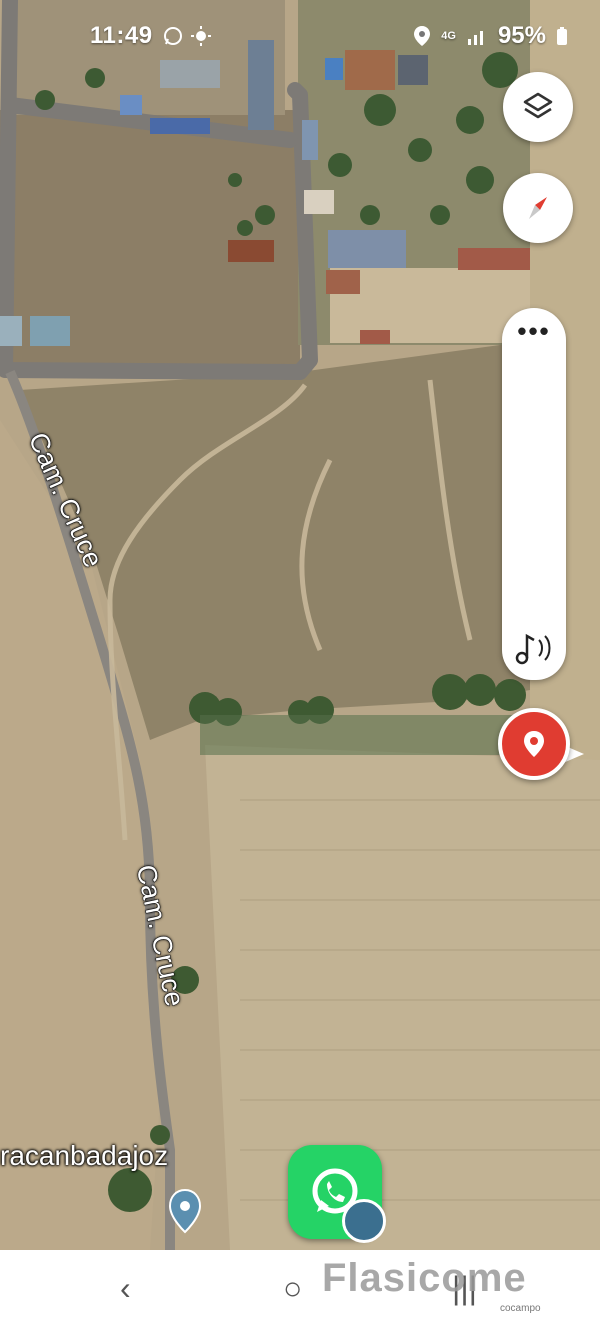 The height and width of the screenshot is (1333, 600). Describe the element at coordinates (490, 36) in the screenshot. I see `status-right: 4G 95%` at that location.